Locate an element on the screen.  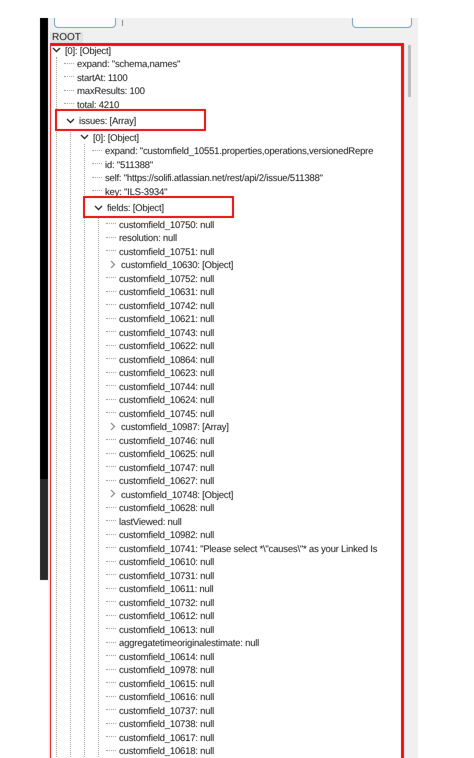
tree-item: customfield_10982: null is located at coordinates (166, 536).